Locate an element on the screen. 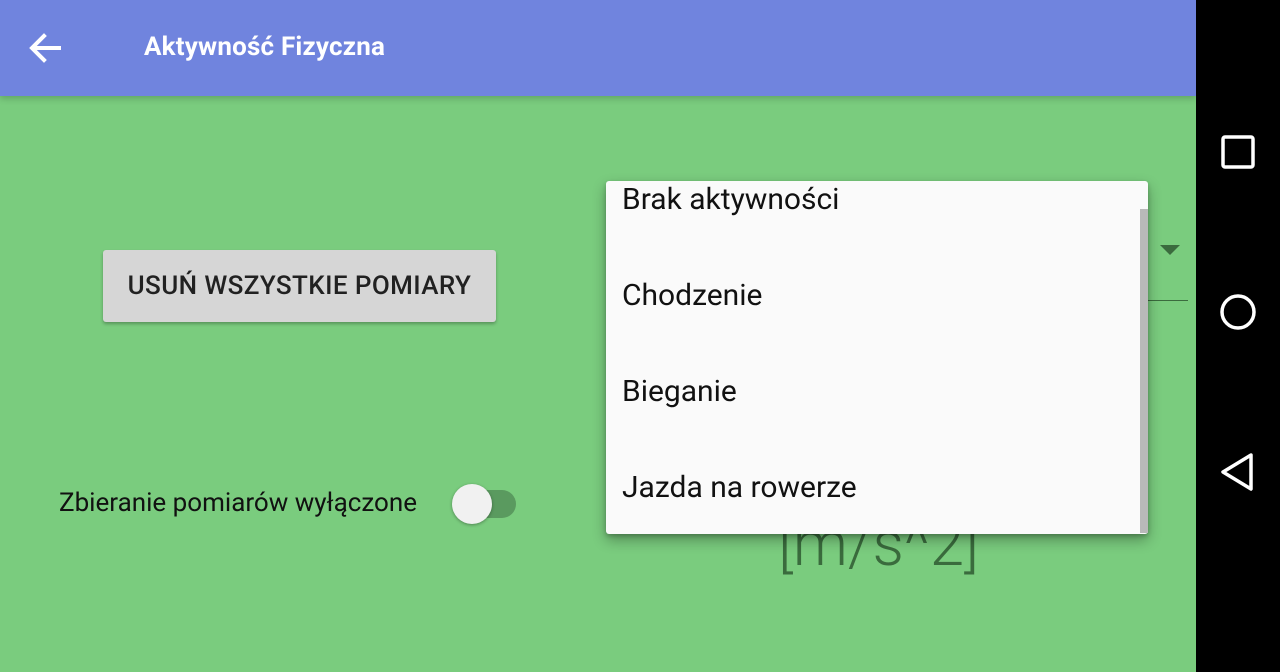 Image resolution: width=1280 pixels, height=672 pixels. system-back-button is located at coordinates (1238, 472).